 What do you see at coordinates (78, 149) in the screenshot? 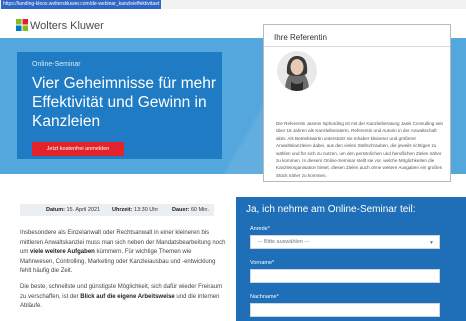
I see `register-button: Jetzt kostenfrei anmelden` at bounding box center [78, 149].